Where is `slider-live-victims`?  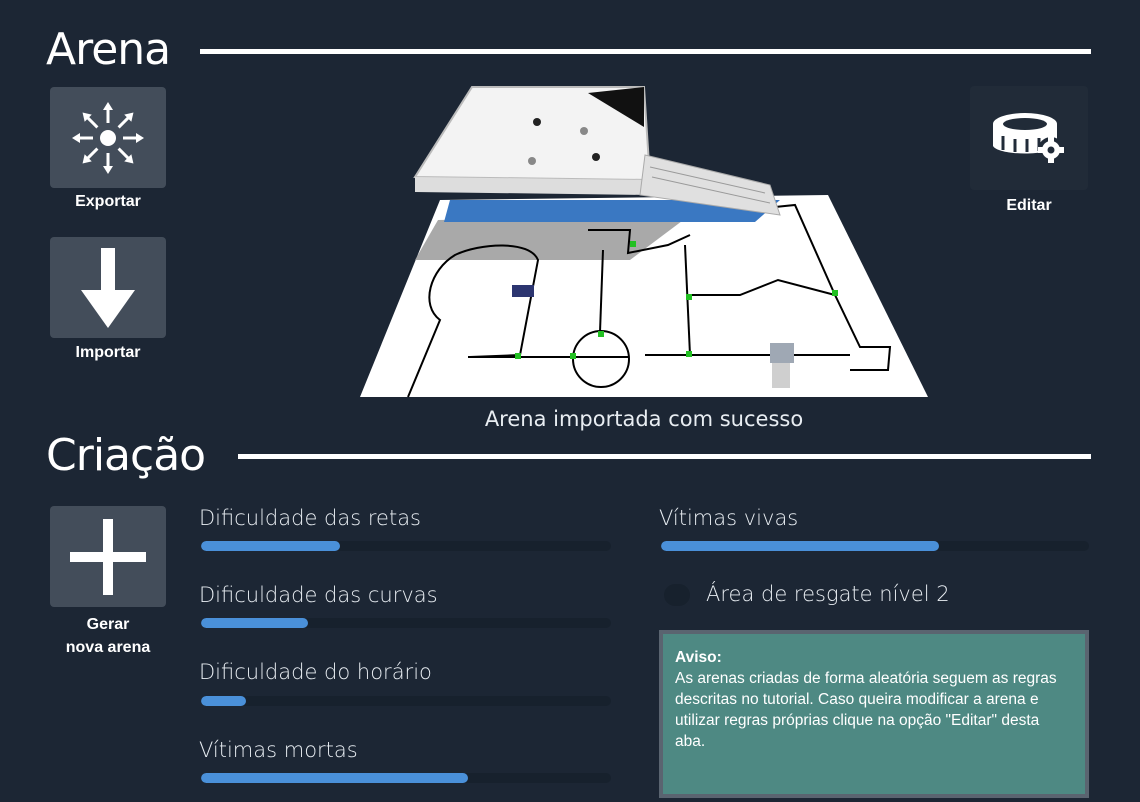 slider-live-victims is located at coordinates (875, 546).